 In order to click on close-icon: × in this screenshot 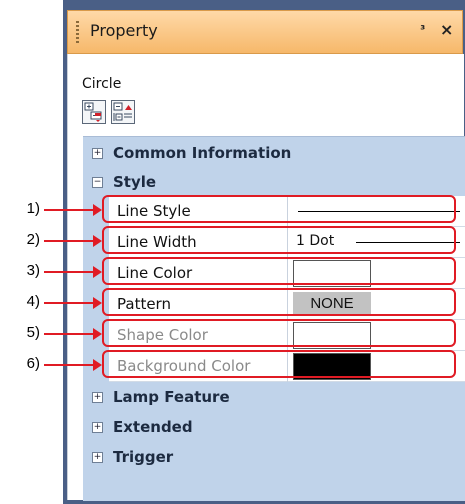, I will do `click(446, 29)`.